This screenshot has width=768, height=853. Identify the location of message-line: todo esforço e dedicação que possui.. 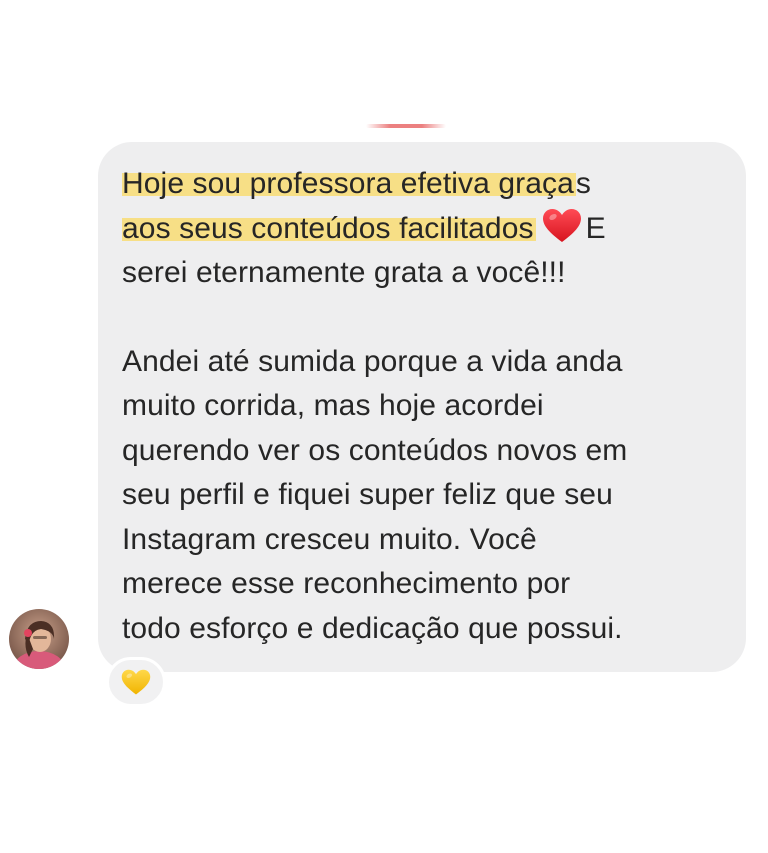
(372, 628).